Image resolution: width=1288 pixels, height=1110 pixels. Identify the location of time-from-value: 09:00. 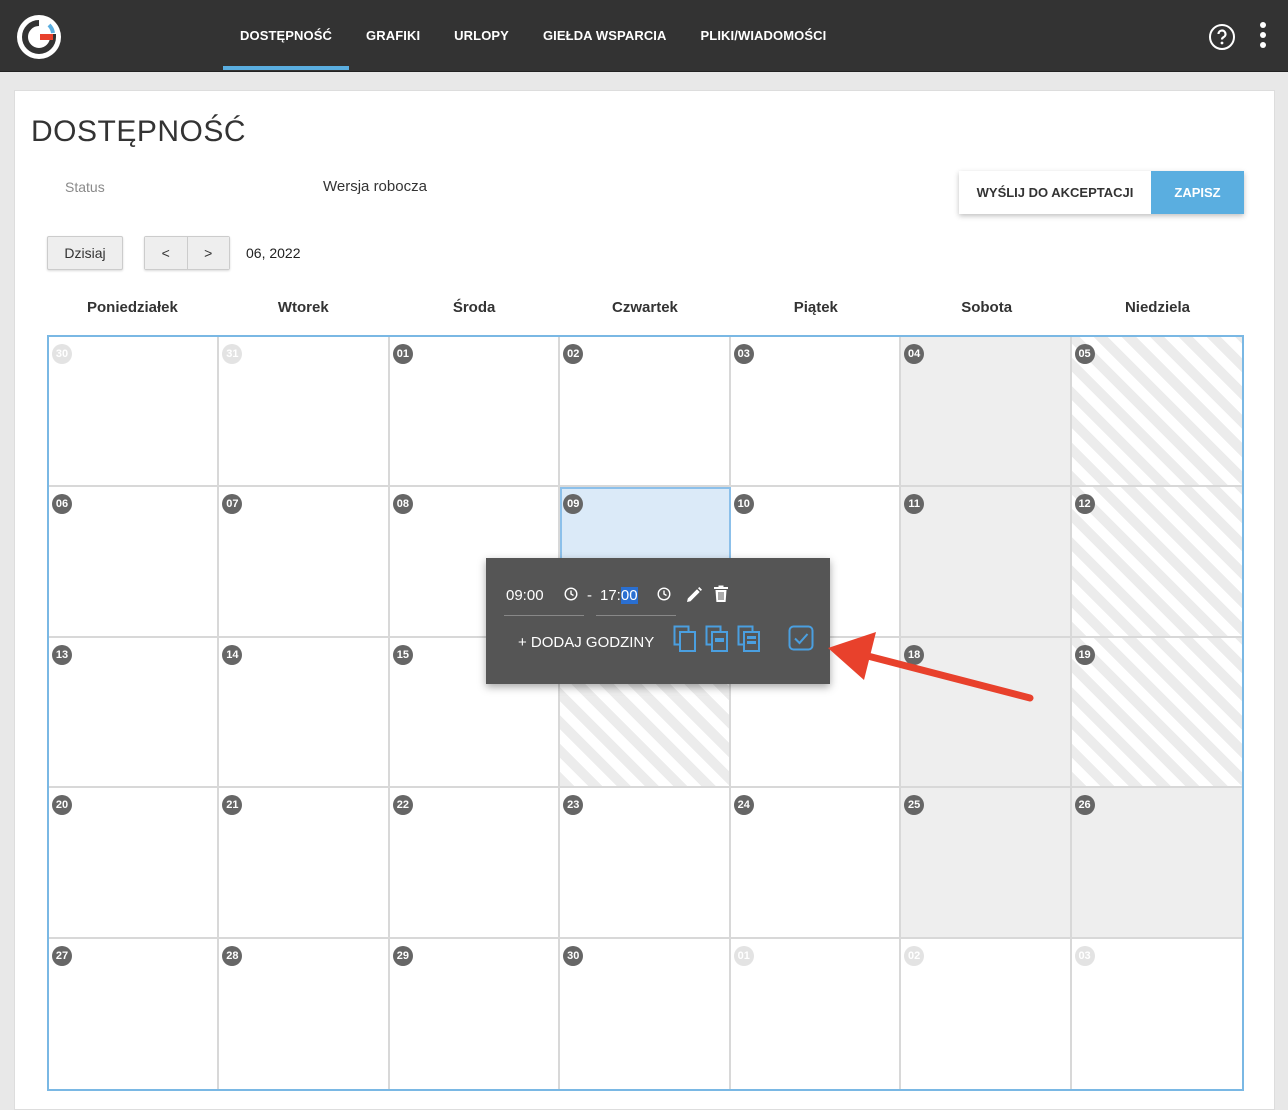
(525, 595).